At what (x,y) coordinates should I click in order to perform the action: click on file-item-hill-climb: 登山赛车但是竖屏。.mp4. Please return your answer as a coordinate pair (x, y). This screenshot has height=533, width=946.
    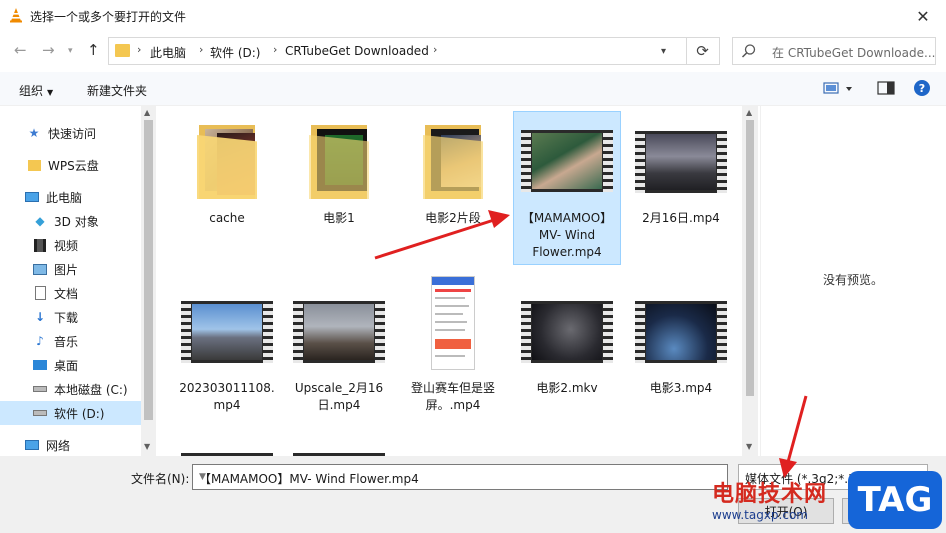
    Looking at the image, I should click on (453, 340).